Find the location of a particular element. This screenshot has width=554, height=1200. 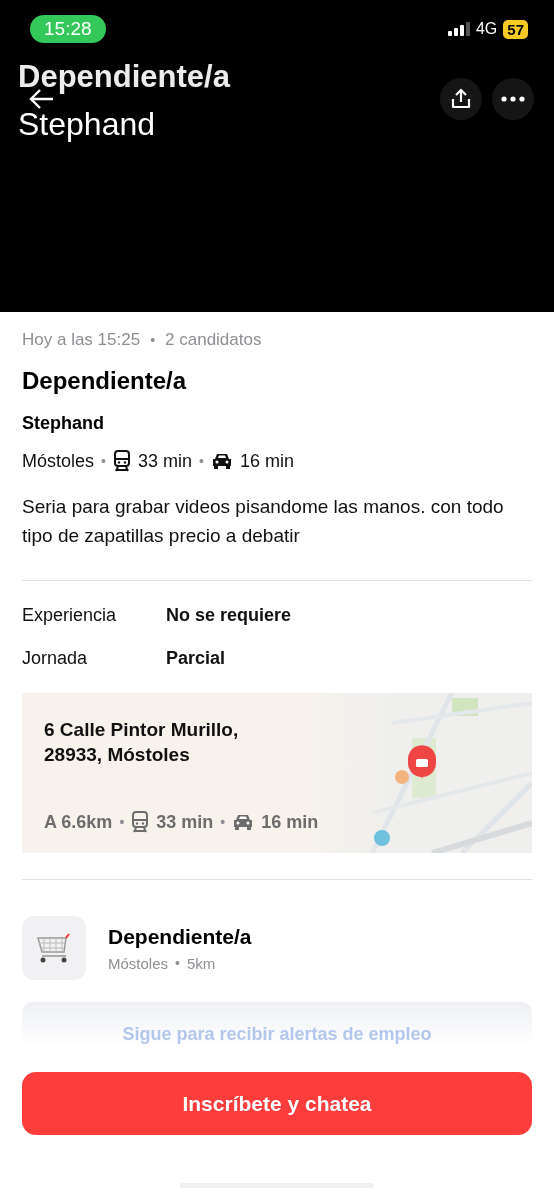

share-icon is located at coordinates (461, 99).